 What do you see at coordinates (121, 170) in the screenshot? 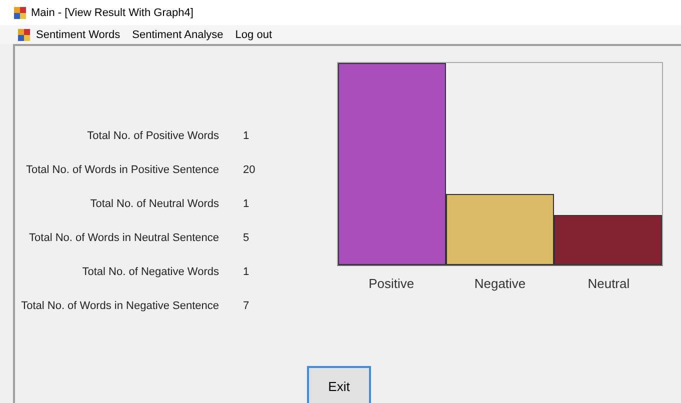
I see `stat-label: Total No. of Words in Positive Sentence` at bounding box center [121, 170].